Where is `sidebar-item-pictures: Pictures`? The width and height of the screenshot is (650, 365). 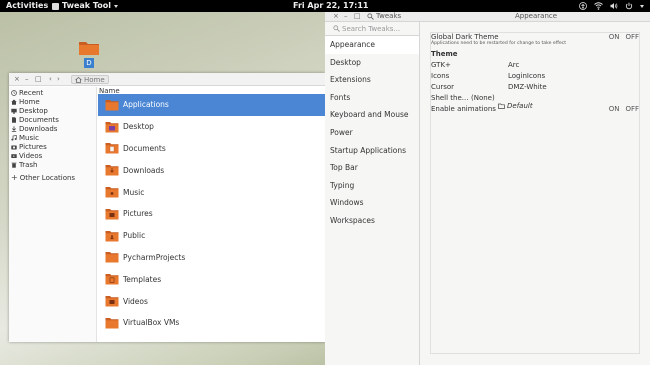
sidebar-item-pictures: Pictures is located at coordinates (52, 146).